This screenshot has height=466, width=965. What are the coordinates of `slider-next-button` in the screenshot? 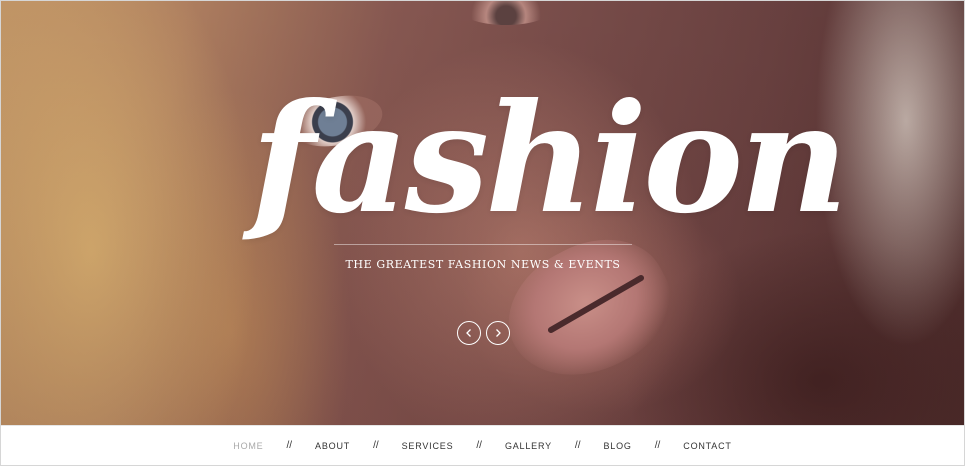 It's located at (498, 333).